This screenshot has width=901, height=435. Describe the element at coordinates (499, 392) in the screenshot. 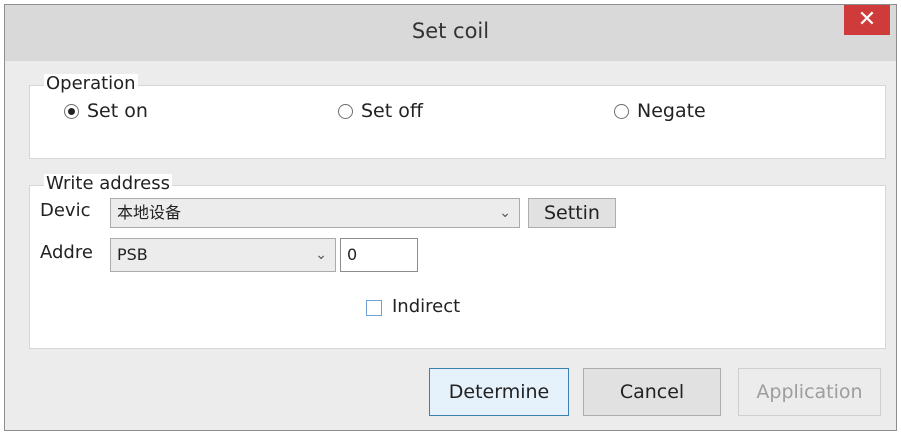

I see `determine-button: Determine` at that location.